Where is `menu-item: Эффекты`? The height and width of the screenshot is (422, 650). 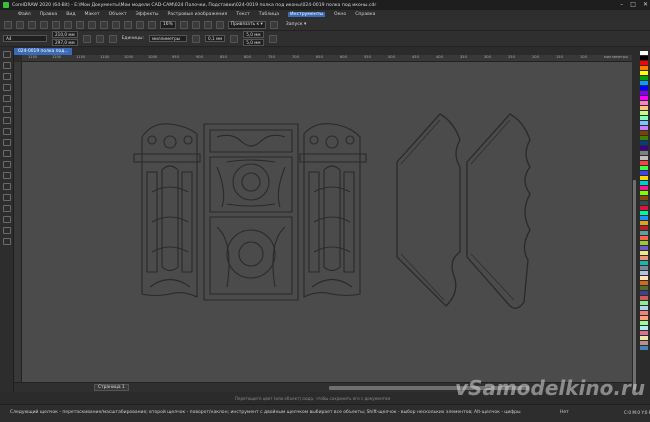 menu-item: Эффекты is located at coordinates (147, 14).